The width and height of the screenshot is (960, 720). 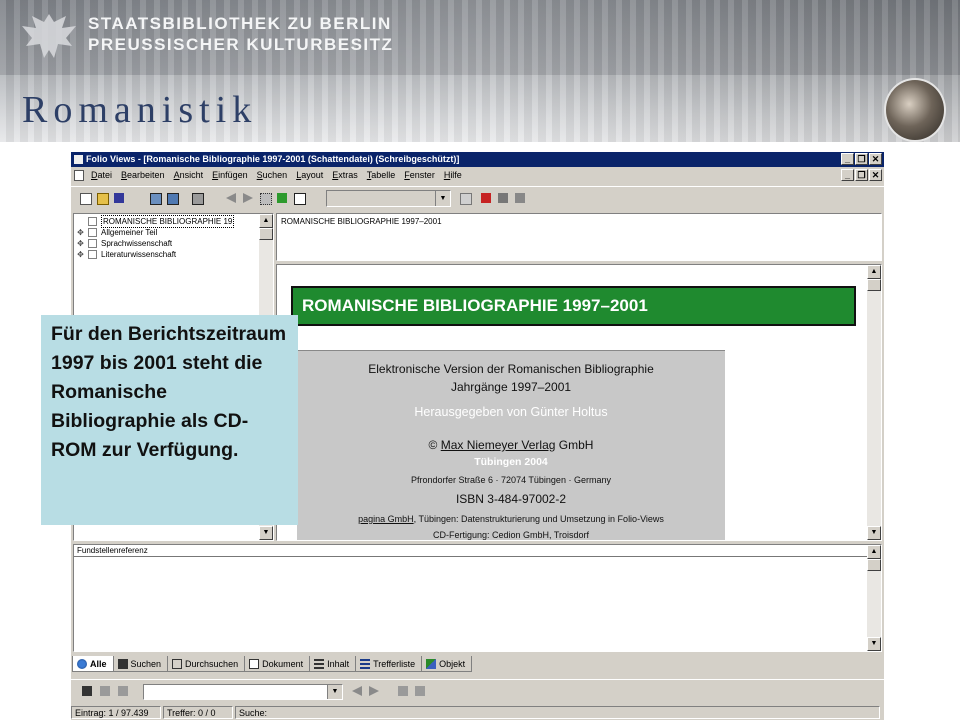 What do you see at coordinates (98, 664) in the screenshot?
I see `tab-label: Alle` at bounding box center [98, 664].